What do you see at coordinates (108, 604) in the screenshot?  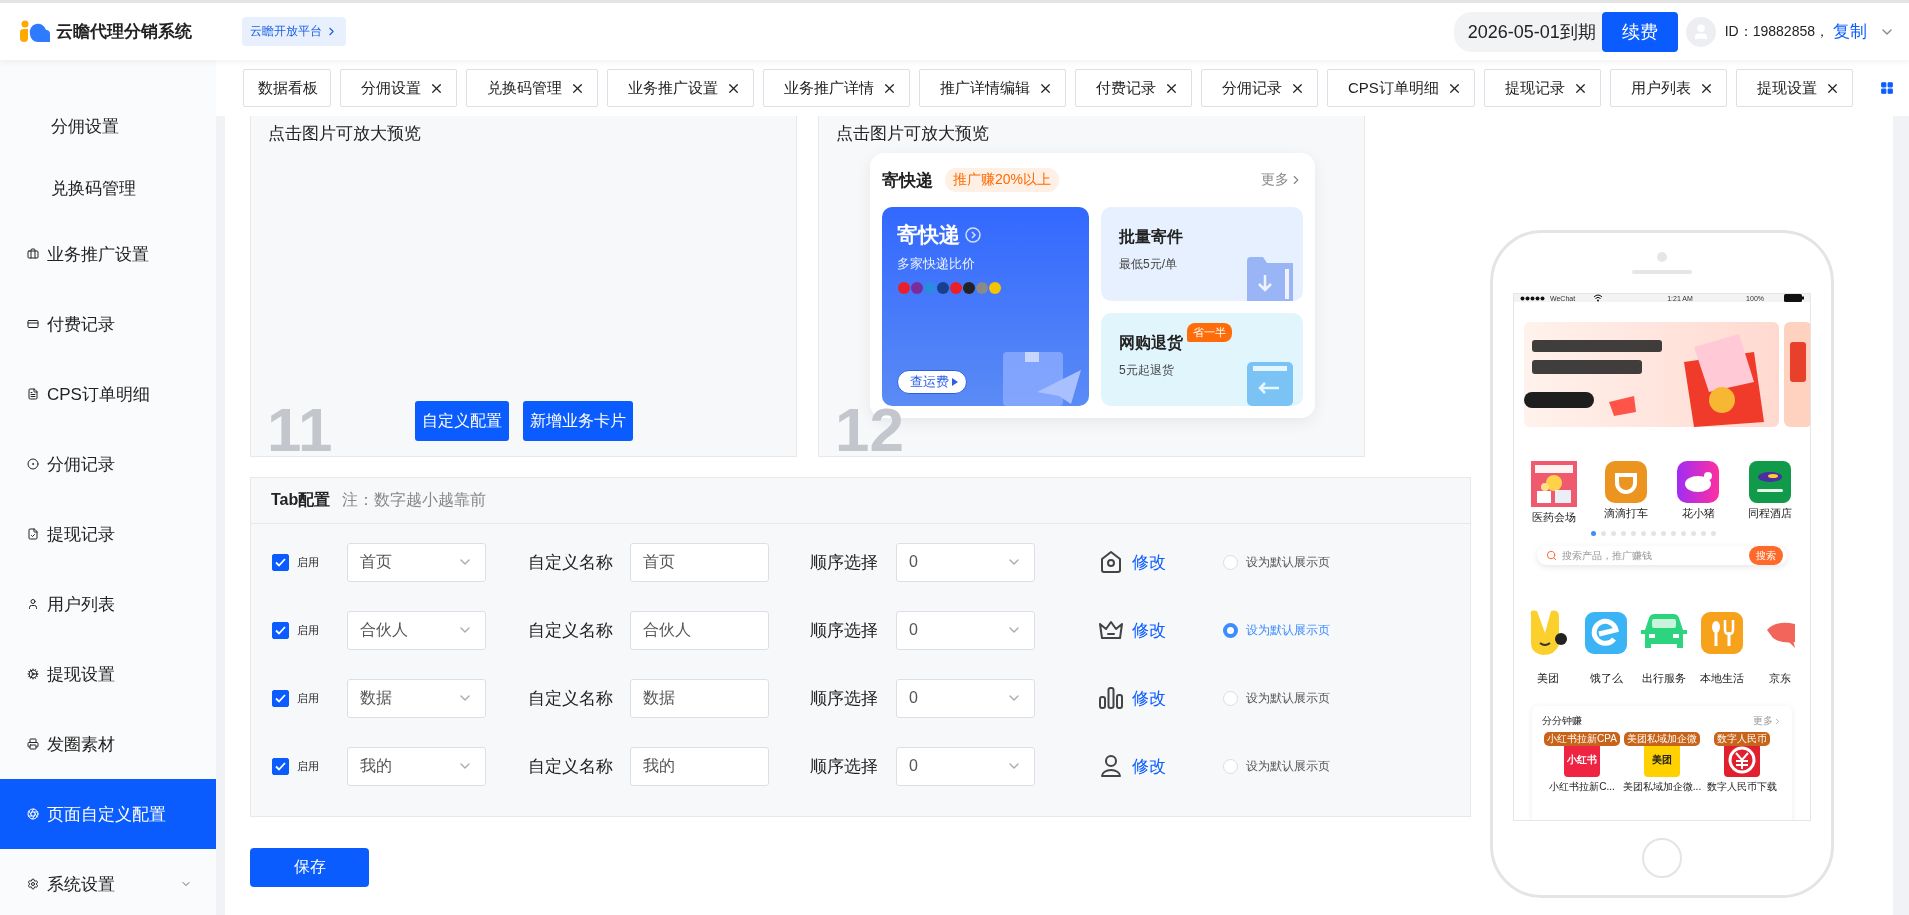 I see `sidebar-item: 用户列表` at bounding box center [108, 604].